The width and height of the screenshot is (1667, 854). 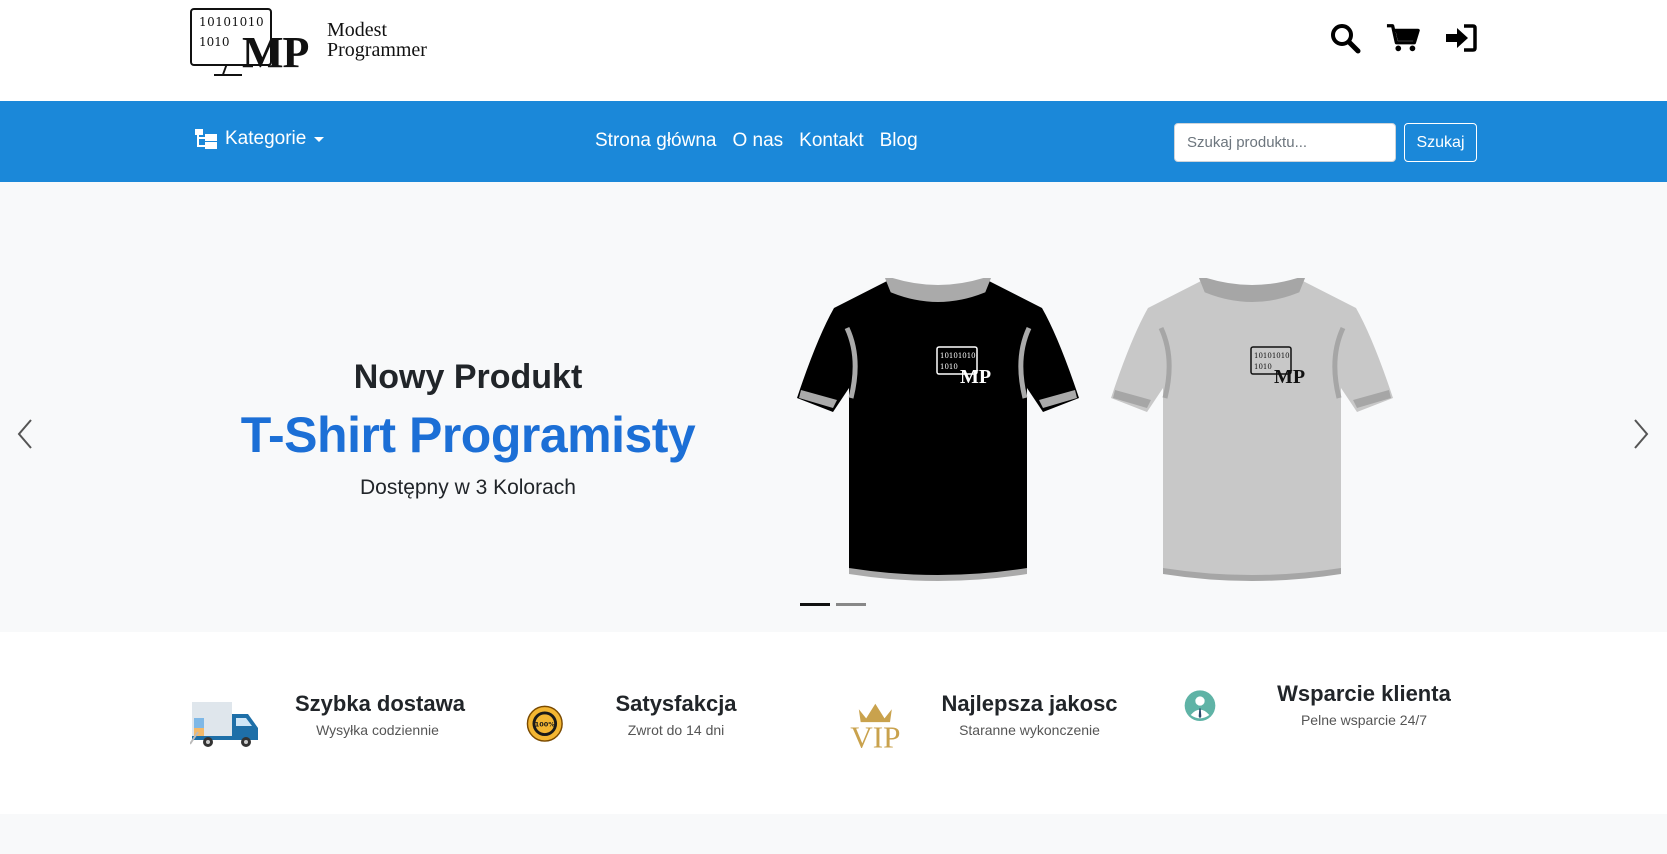 What do you see at coordinates (1200, 705) in the screenshot?
I see `support-agent-icon` at bounding box center [1200, 705].